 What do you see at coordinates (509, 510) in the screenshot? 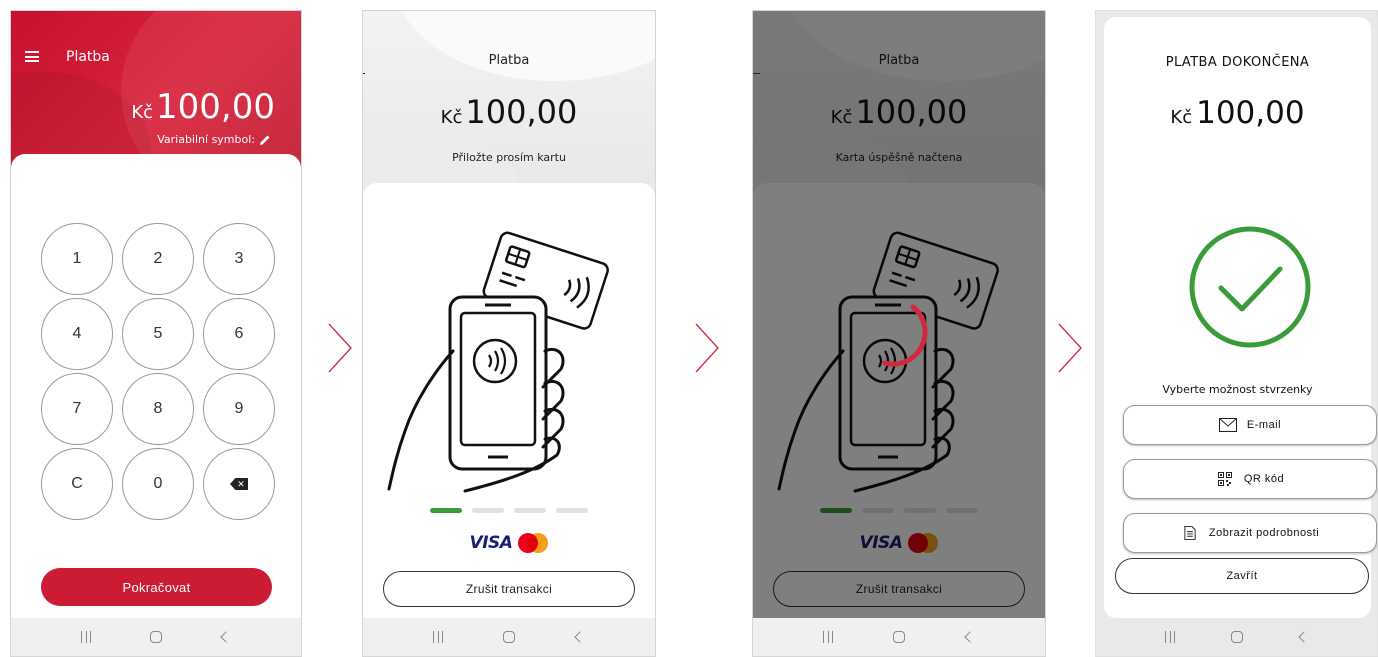
I see `progress-indicator` at bounding box center [509, 510].